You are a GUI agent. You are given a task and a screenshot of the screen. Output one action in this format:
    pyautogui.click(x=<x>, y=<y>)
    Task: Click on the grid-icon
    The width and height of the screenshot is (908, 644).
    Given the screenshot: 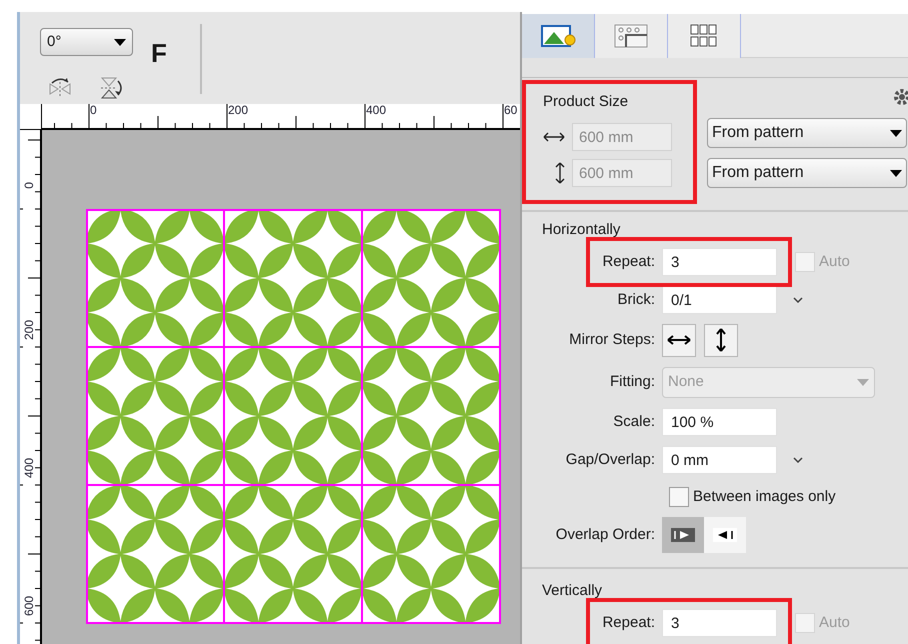 What is the action you would take?
    pyautogui.click(x=704, y=36)
    